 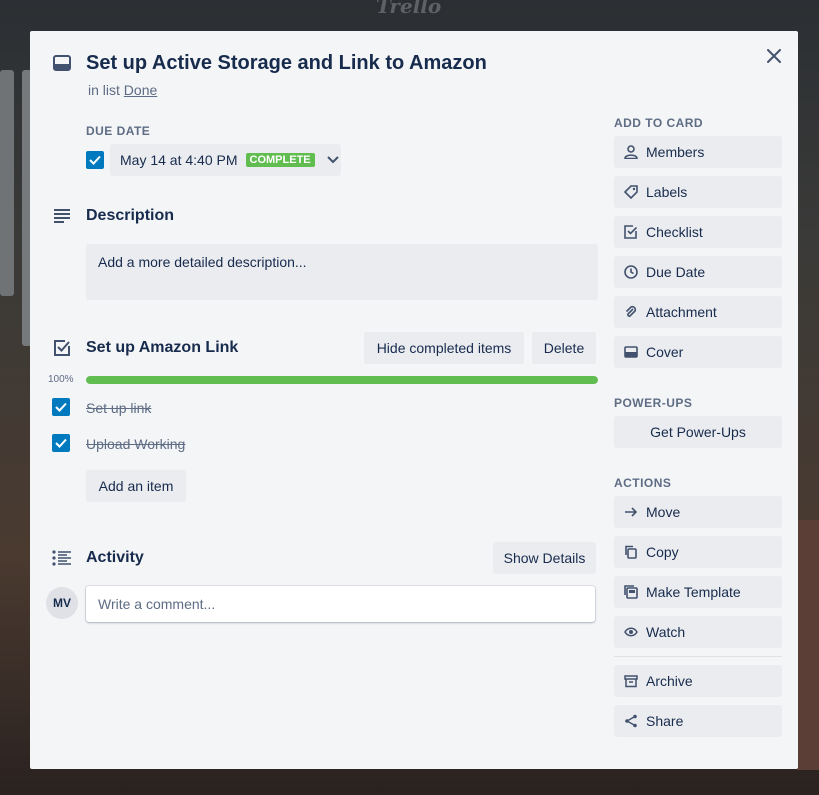 What do you see at coordinates (118, 408) in the screenshot?
I see `checklist-item-text: Set up link` at bounding box center [118, 408].